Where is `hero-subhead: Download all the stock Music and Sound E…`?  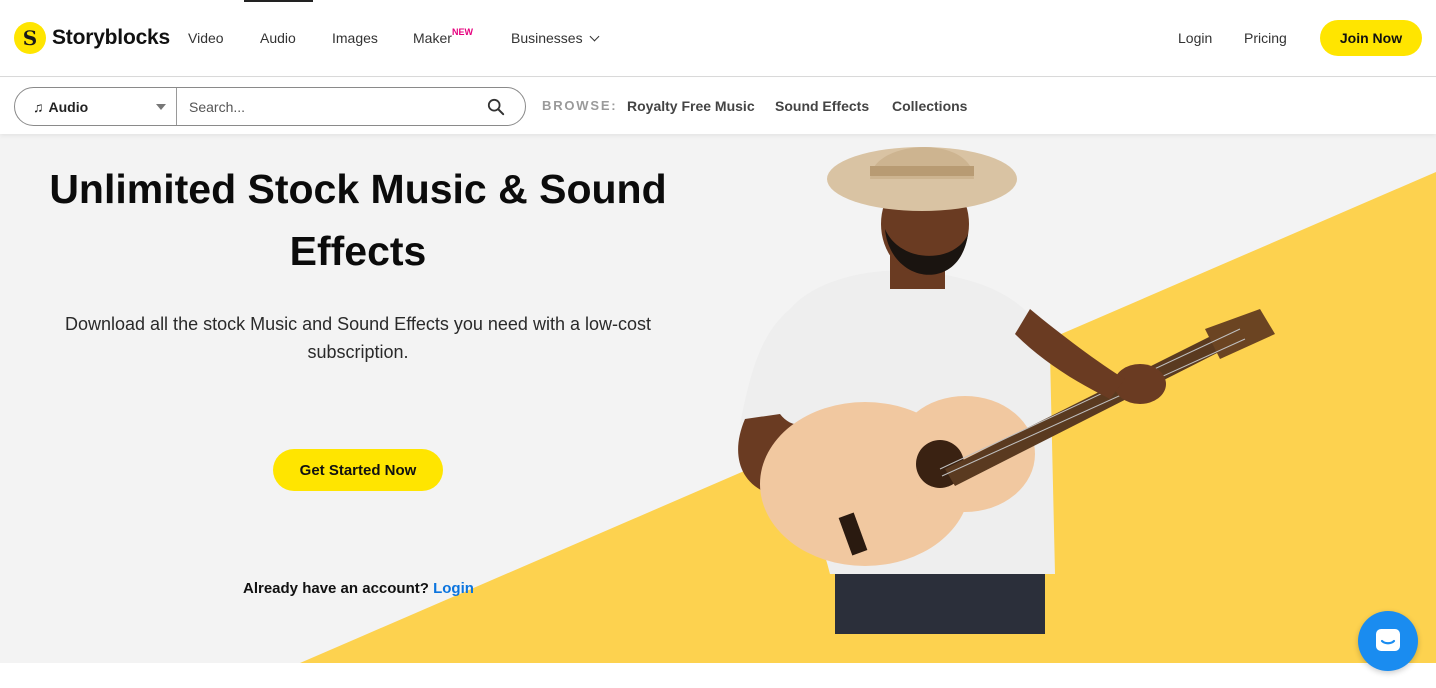 hero-subhead: Download all the stock Music and Sound E… is located at coordinates (358, 338).